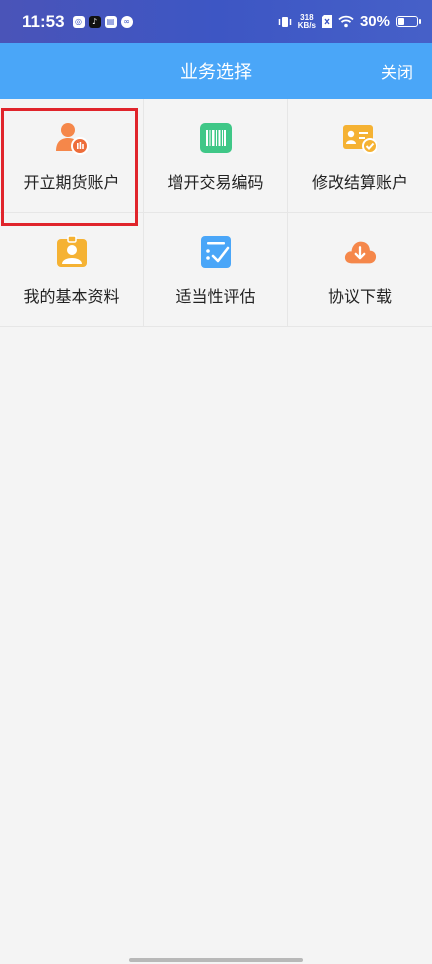  I want to click on menu-item-label: 协议下载, so click(359, 296).